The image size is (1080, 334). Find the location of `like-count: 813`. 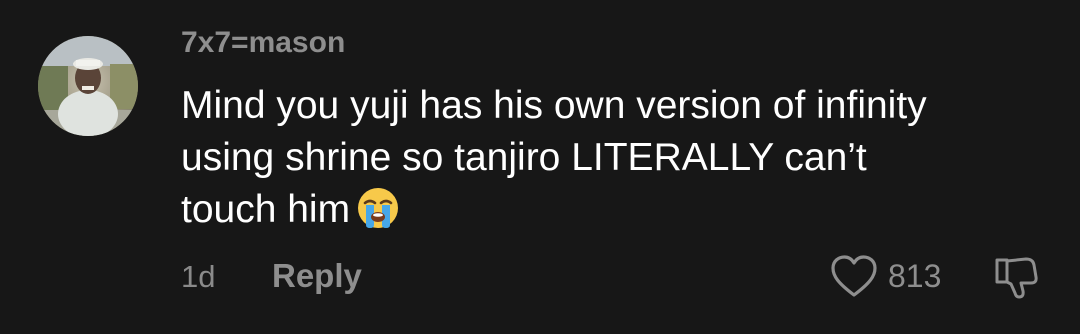

like-count: 813 is located at coordinates (915, 276).